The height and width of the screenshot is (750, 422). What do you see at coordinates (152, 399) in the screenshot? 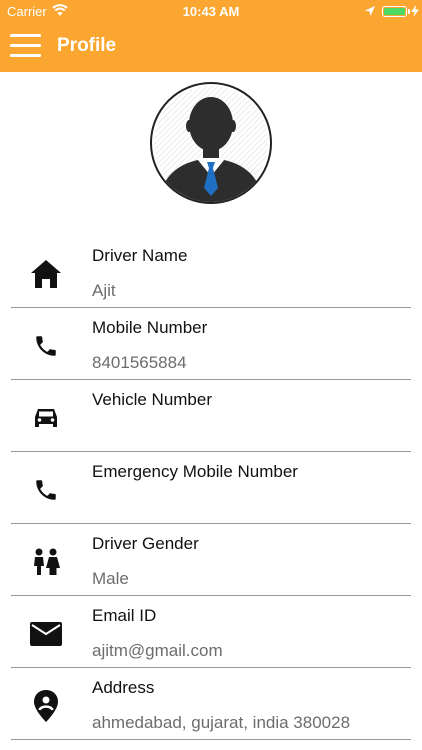
I see `field-label: Vehicle Number` at bounding box center [152, 399].